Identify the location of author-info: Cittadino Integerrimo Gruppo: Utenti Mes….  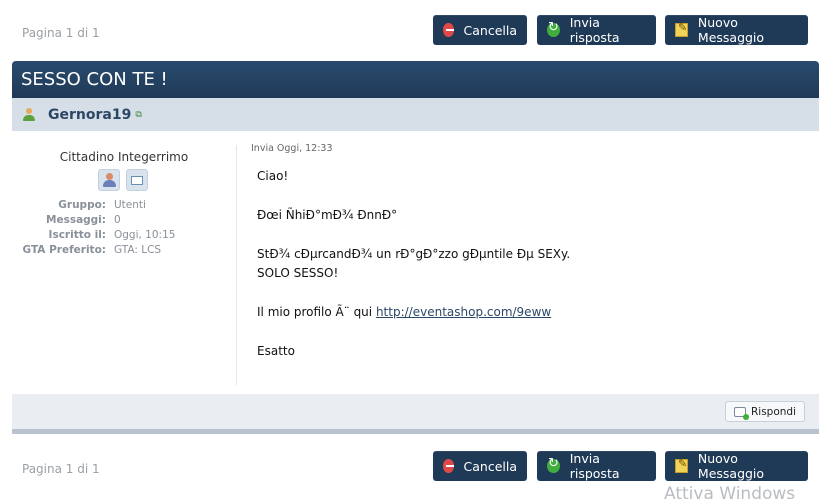
(124, 262).